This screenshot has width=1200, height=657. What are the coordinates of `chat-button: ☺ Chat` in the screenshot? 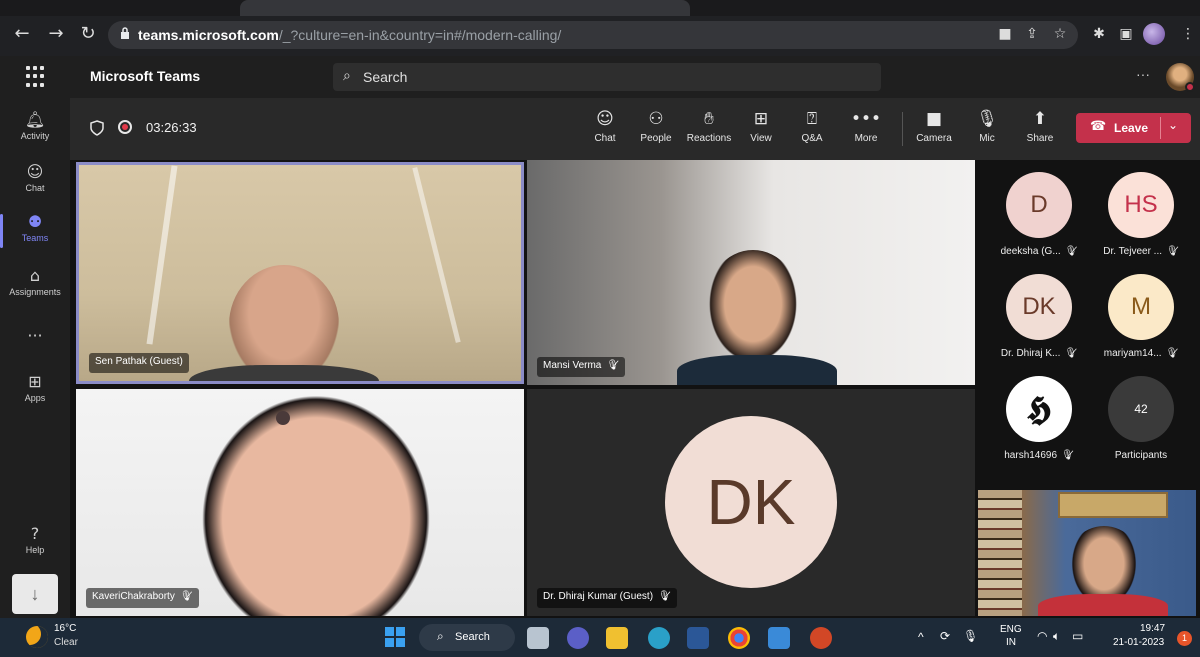 It's located at (605, 126).